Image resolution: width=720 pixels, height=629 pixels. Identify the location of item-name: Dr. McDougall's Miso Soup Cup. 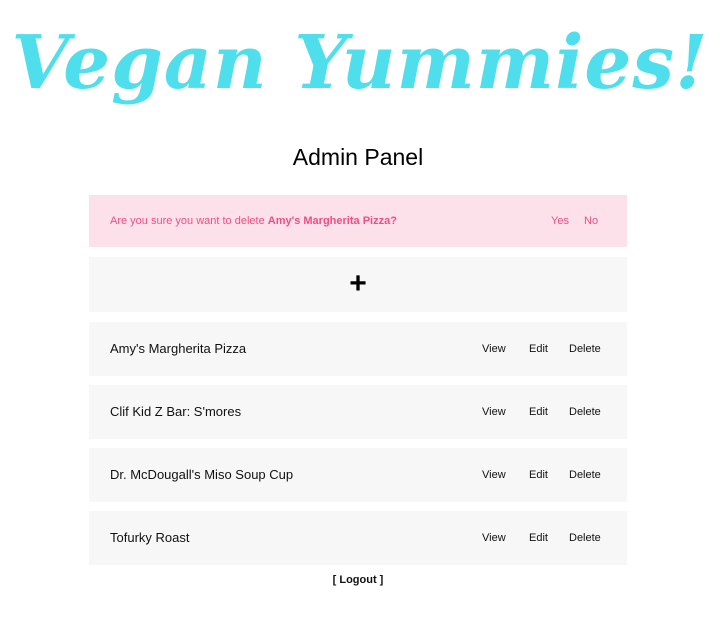
(202, 474).